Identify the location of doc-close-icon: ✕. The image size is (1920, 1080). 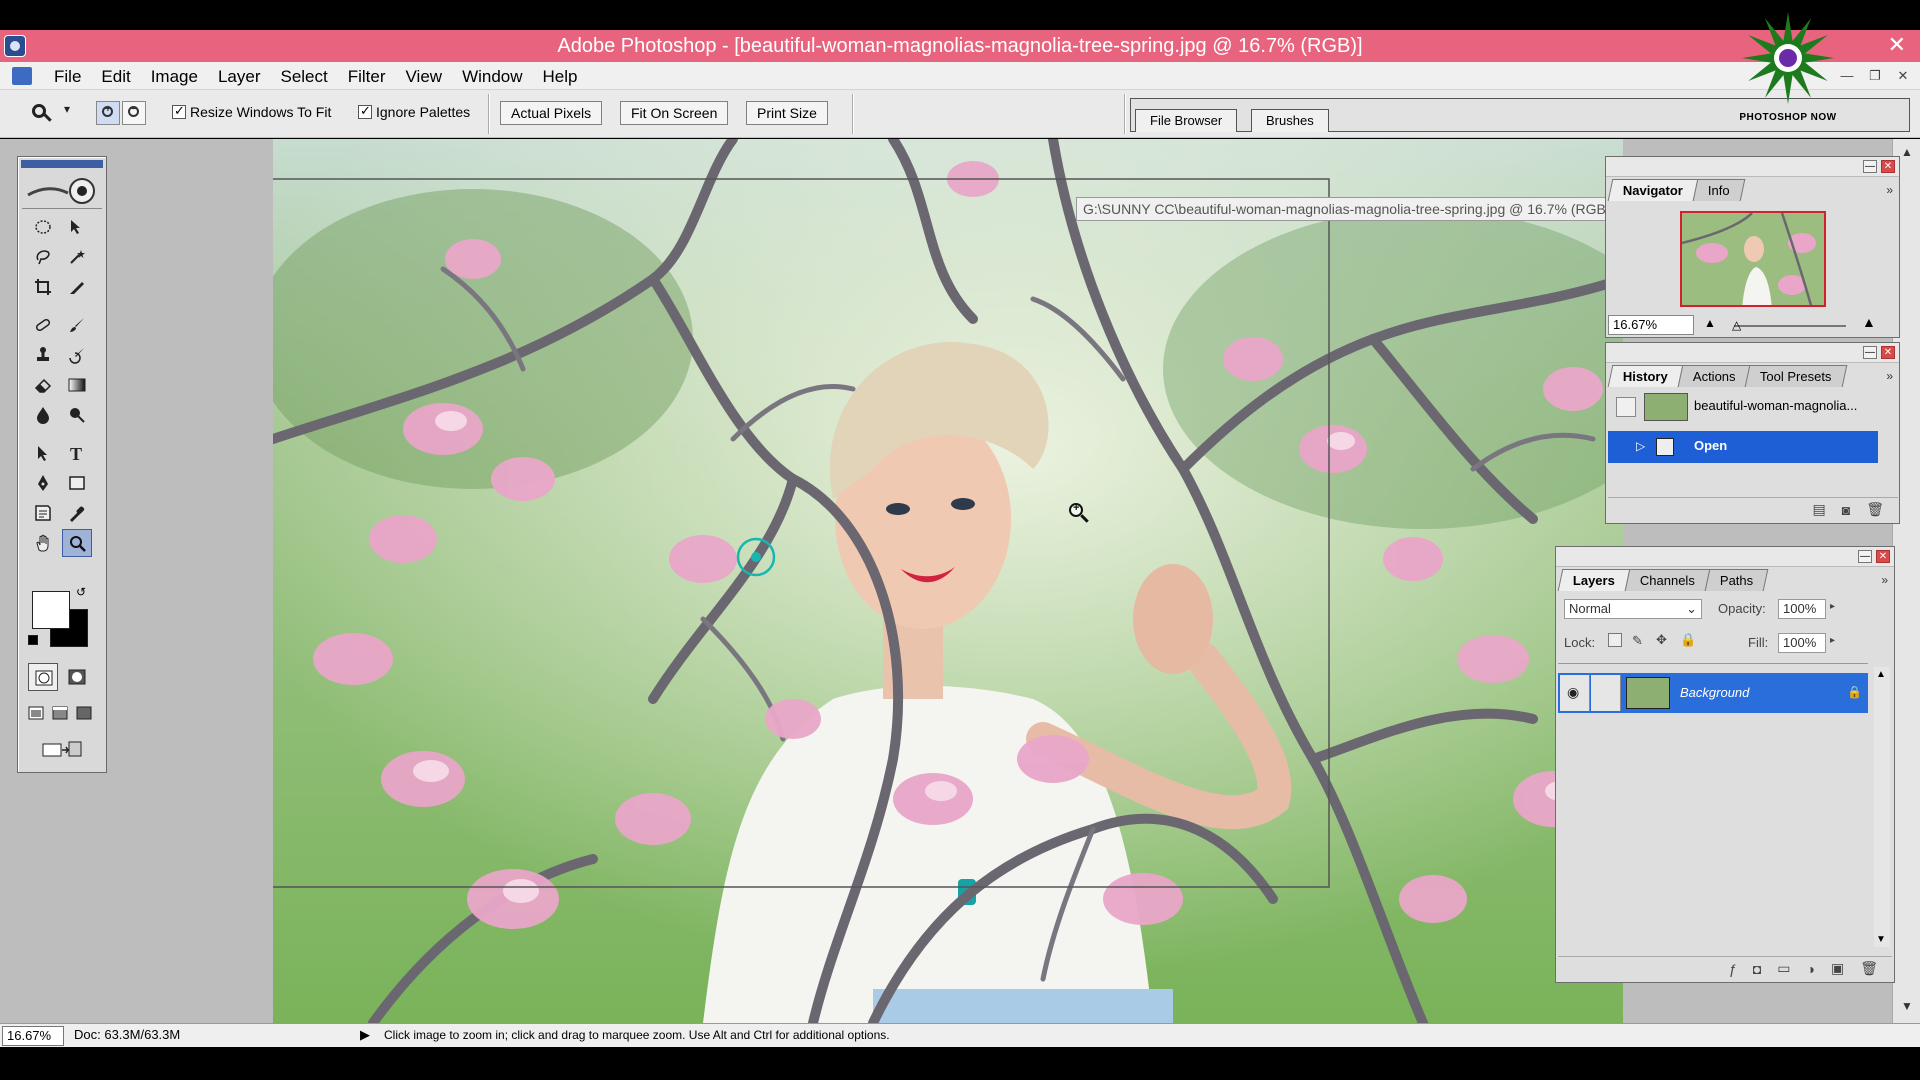
(1903, 76).